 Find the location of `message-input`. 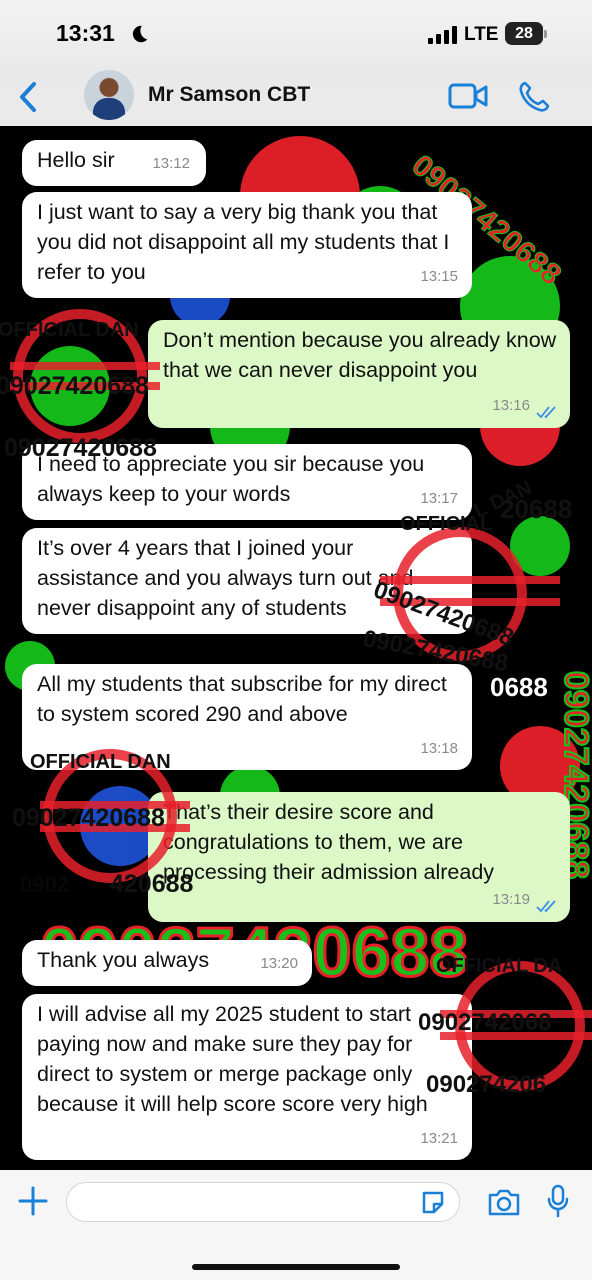

message-input is located at coordinates (263, 1202).